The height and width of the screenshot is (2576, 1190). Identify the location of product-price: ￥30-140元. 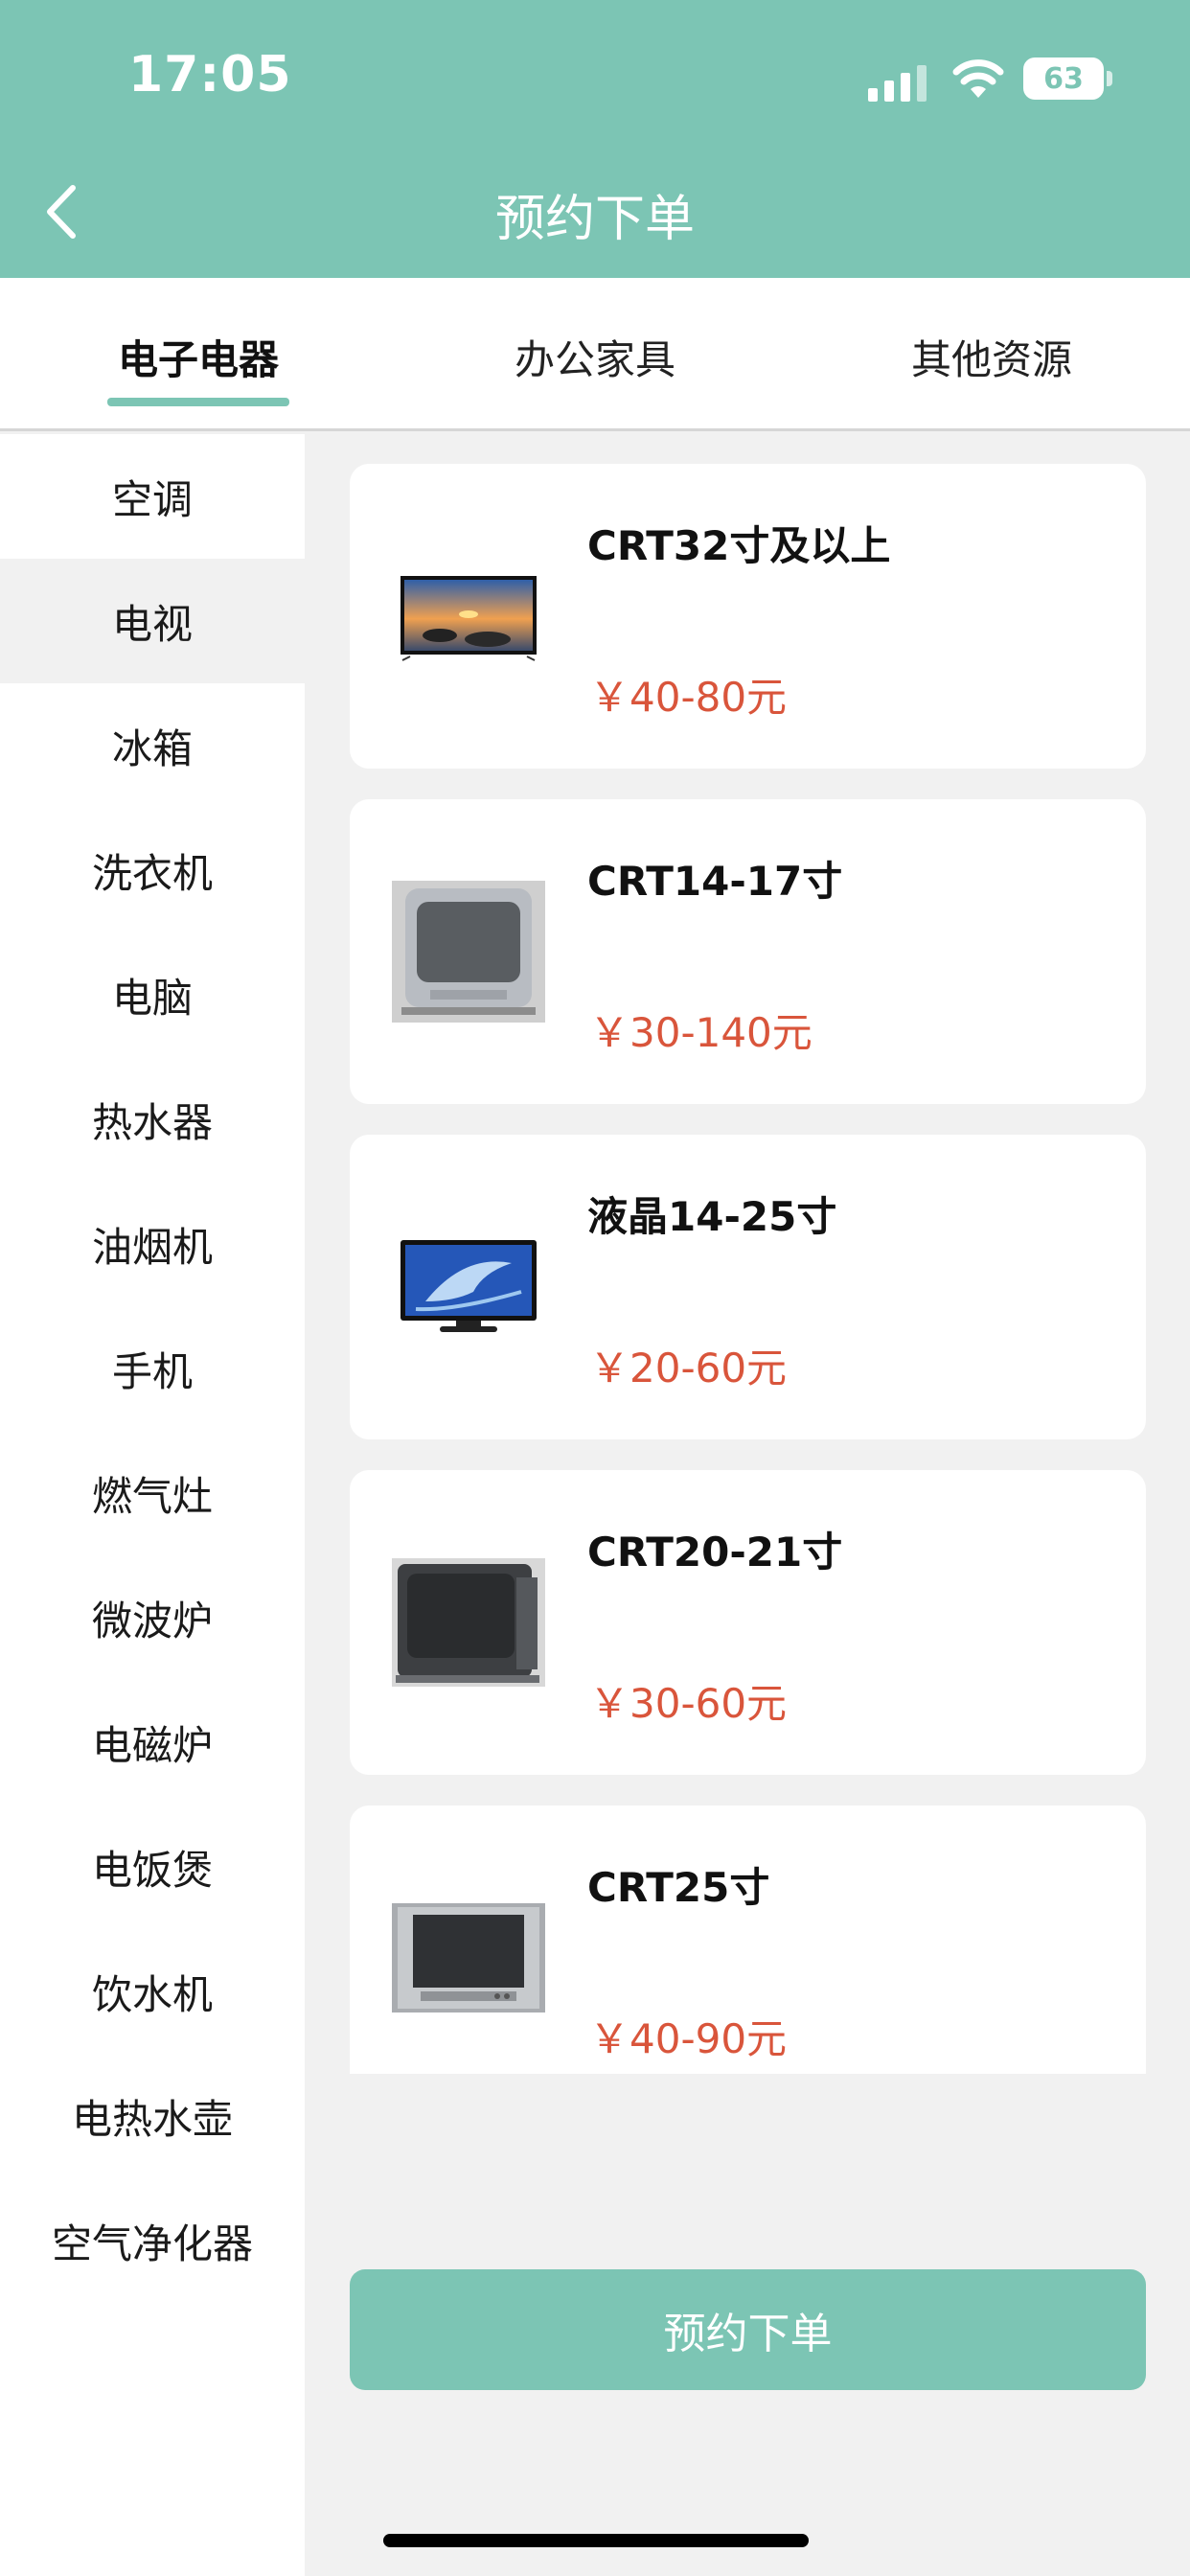
(700, 1032).